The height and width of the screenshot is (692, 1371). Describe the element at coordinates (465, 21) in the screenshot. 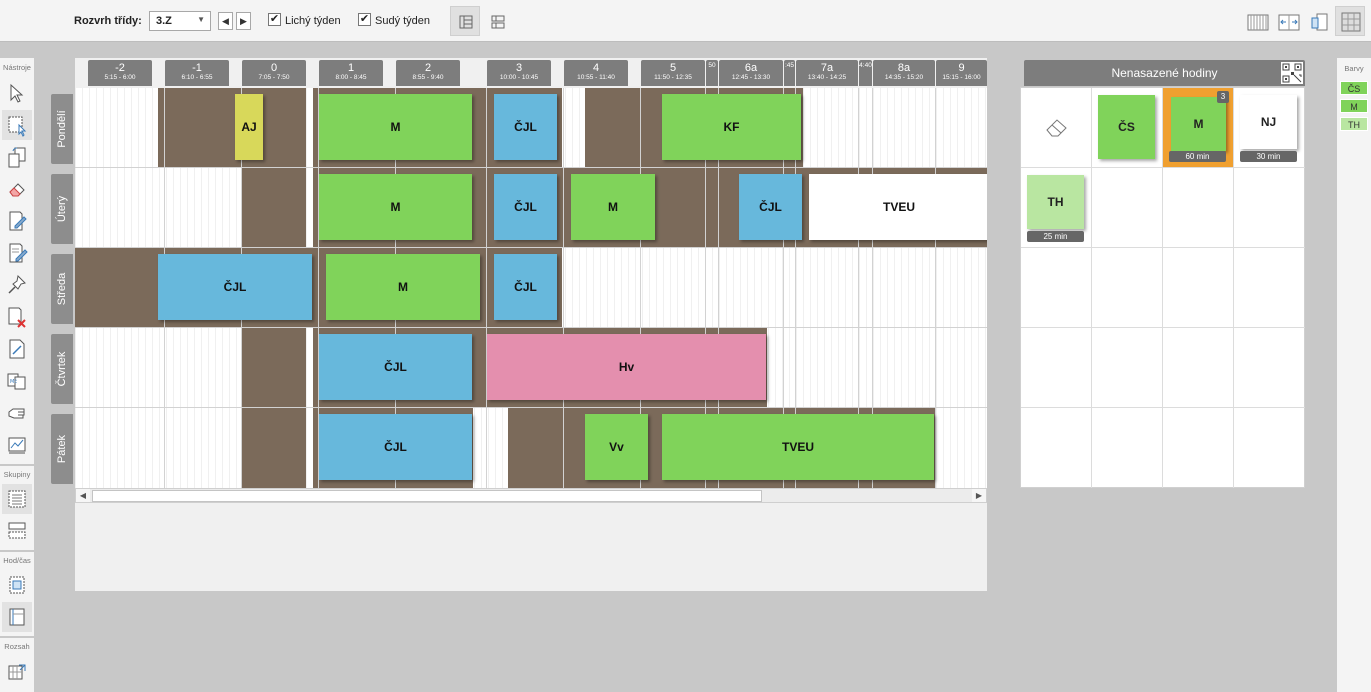

I see `view-mode-single-button` at that location.